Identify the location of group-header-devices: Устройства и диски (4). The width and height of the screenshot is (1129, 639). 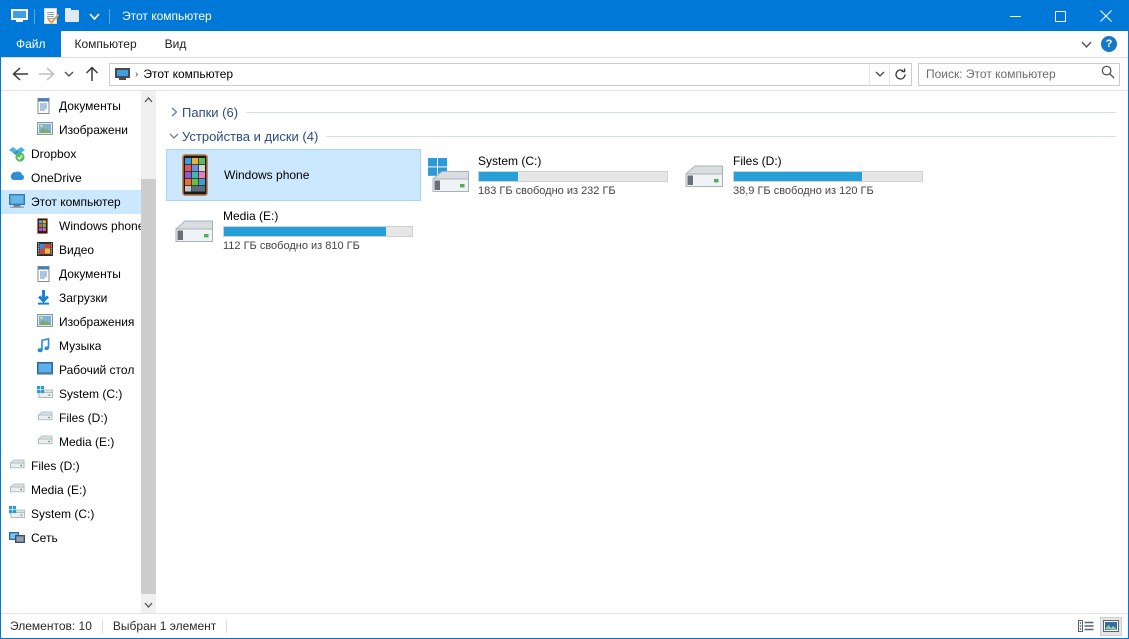
(647, 136).